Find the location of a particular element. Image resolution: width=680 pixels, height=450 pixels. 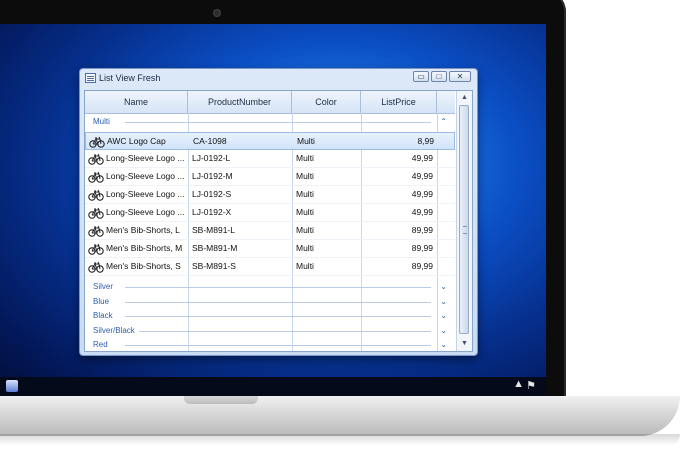

cell-name: Men's Bib-Shorts, L is located at coordinates (143, 230).